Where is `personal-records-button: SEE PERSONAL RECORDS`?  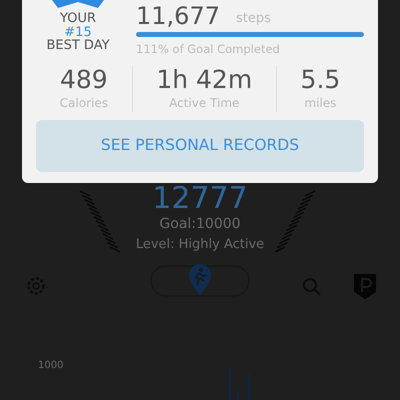
personal-records-button: SEE PERSONAL RECORDS is located at coordinates (200, 146).